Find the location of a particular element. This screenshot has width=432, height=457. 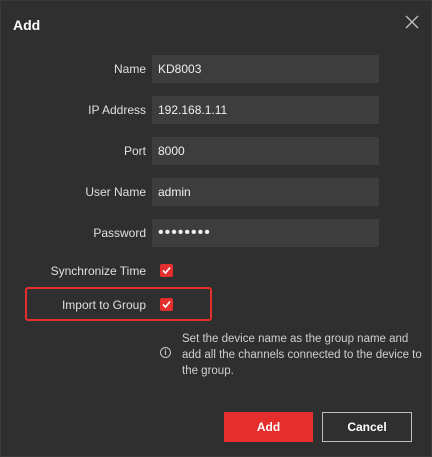

name-row: Name is located at coordinates (216, 69).